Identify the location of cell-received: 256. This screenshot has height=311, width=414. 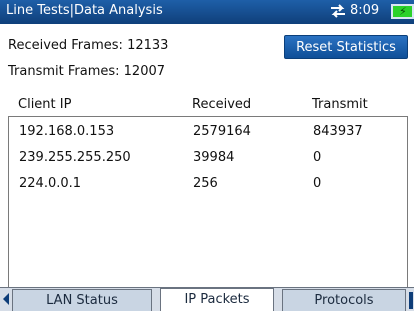
(205, 183).